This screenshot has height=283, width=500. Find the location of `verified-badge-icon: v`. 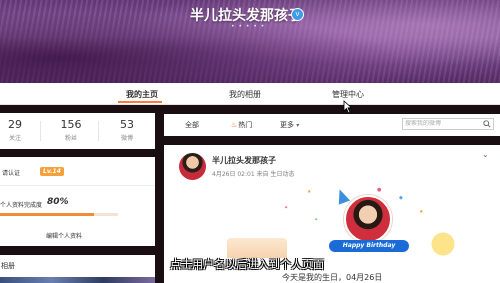

verified-badge-icon: v is located at coordinates (297, 14).